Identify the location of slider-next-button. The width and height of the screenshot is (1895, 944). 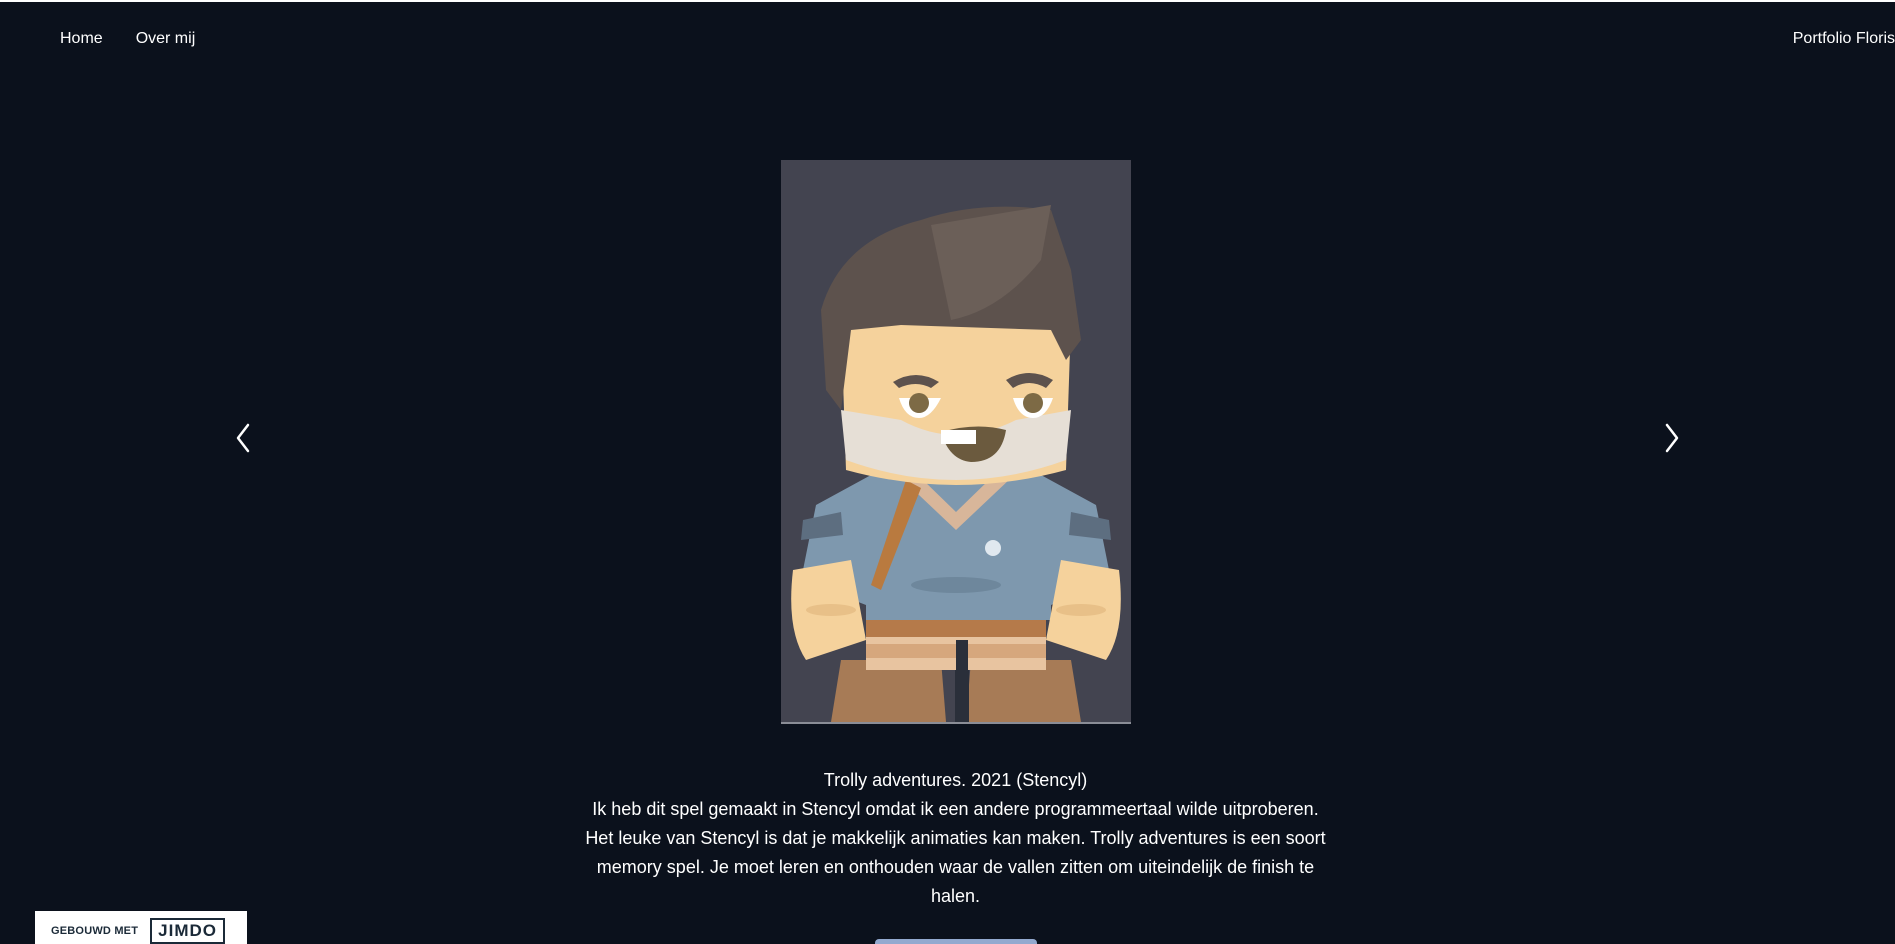
(1672, 438).